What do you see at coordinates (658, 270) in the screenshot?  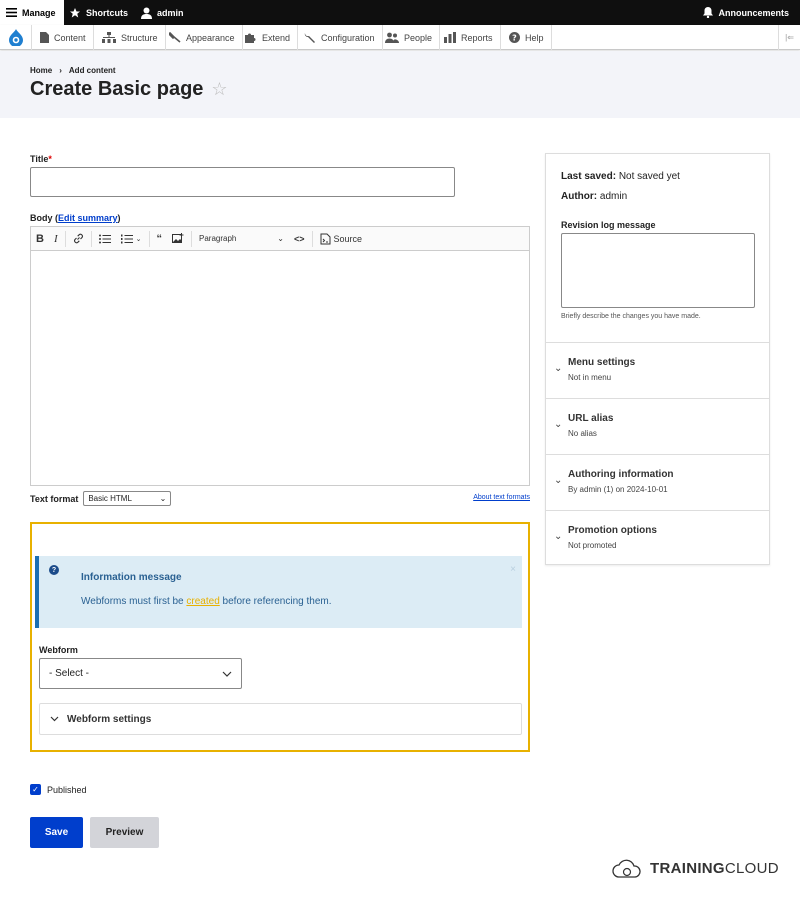 I see `revision-log-textarea` at bounding box center [658, 270].